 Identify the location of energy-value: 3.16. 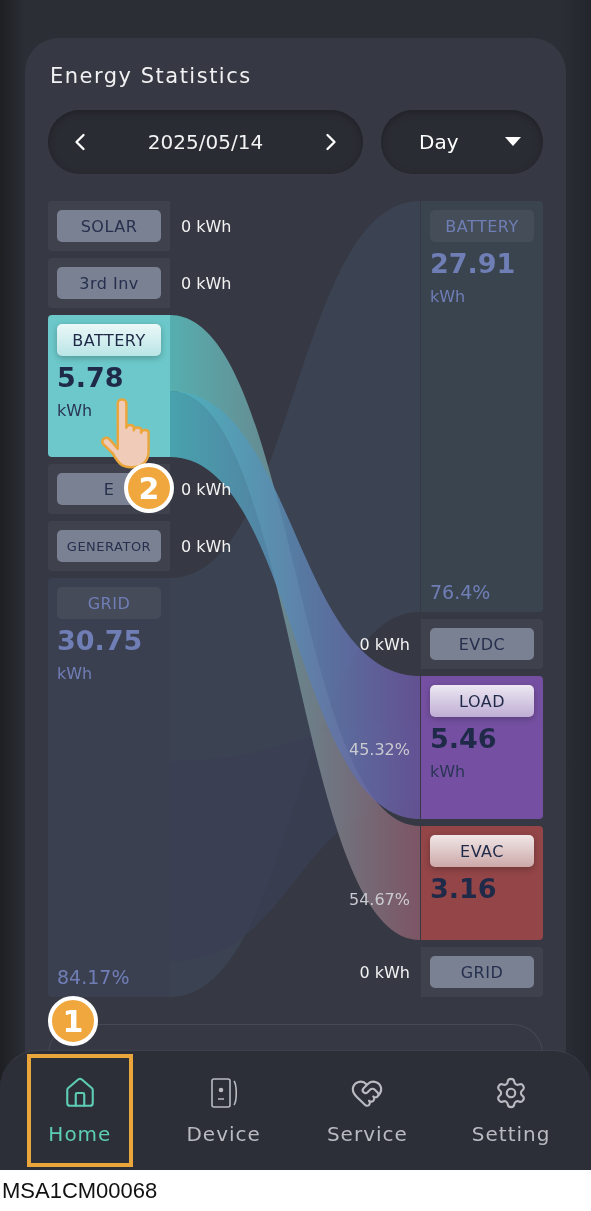
(464, 888).